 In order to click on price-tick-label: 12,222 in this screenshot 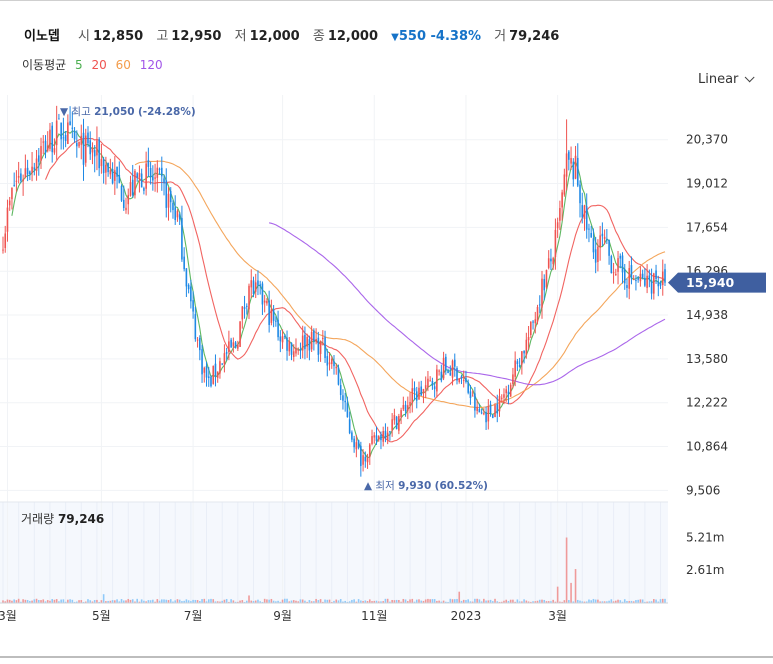, I will do `click(707, 403)`.